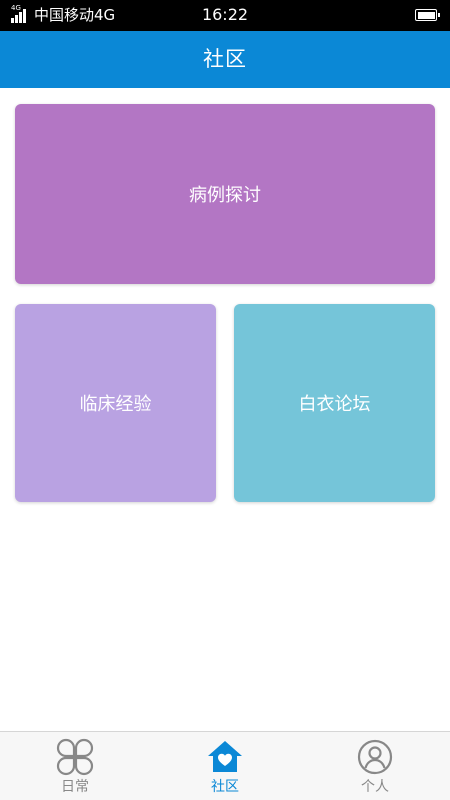  I want to click on nav-item-profile: 个人, so click(375, 766).